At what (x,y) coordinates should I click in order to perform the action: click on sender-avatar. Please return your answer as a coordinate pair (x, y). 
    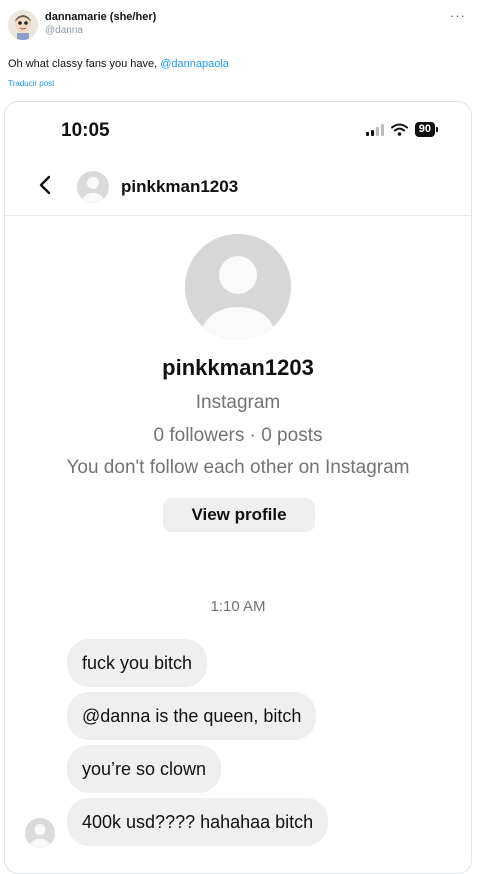
    Looking at the image, I should click on (40, 833).